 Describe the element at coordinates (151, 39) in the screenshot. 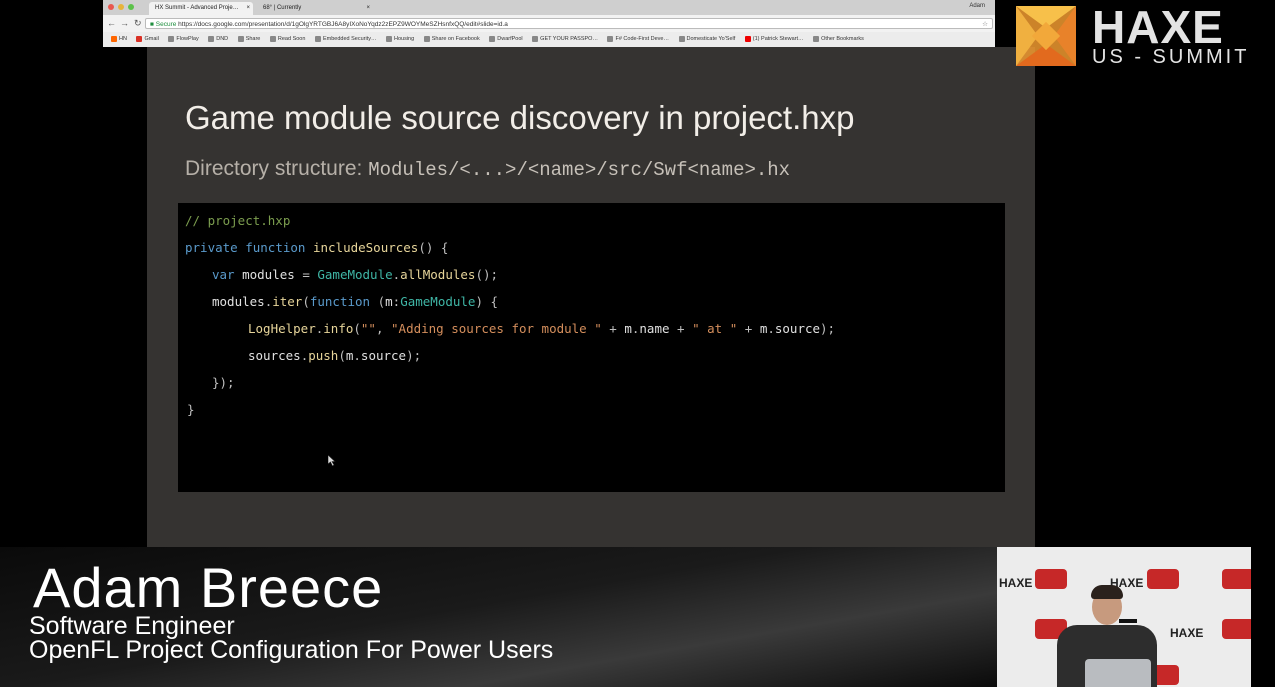

I see `bookmark-label: Gmail` at that location.